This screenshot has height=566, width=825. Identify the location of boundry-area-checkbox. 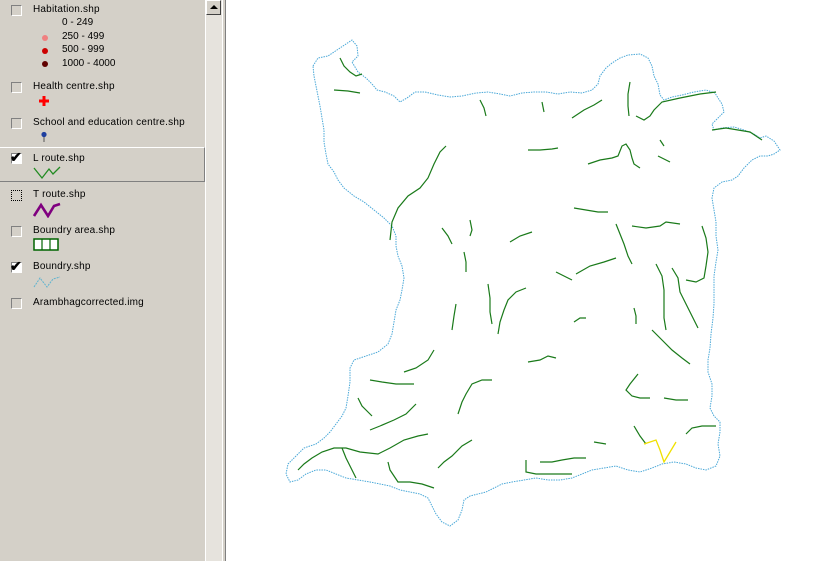
(16, 231).